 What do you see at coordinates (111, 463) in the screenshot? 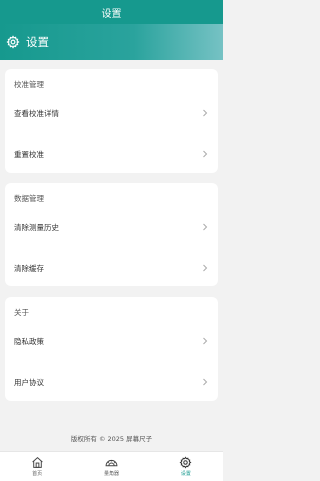
I see `protractor-icon` at bounding box center [111, 463].